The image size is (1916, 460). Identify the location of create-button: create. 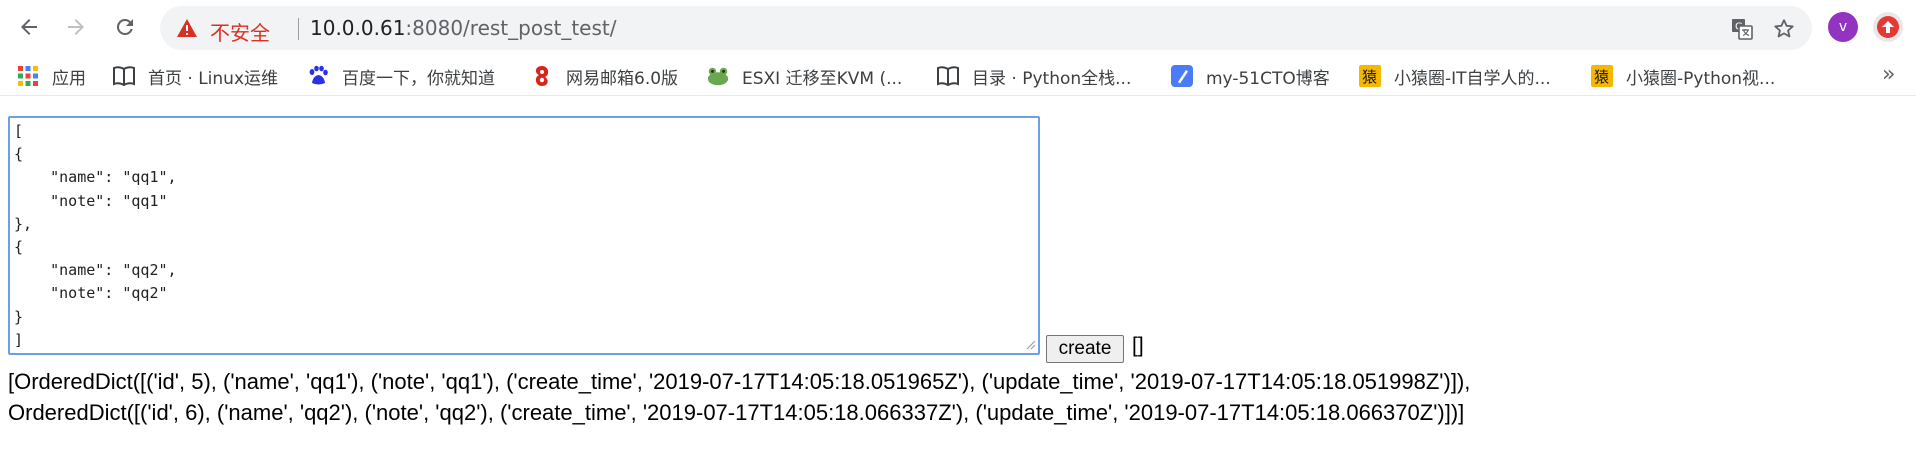
(1085, 349).